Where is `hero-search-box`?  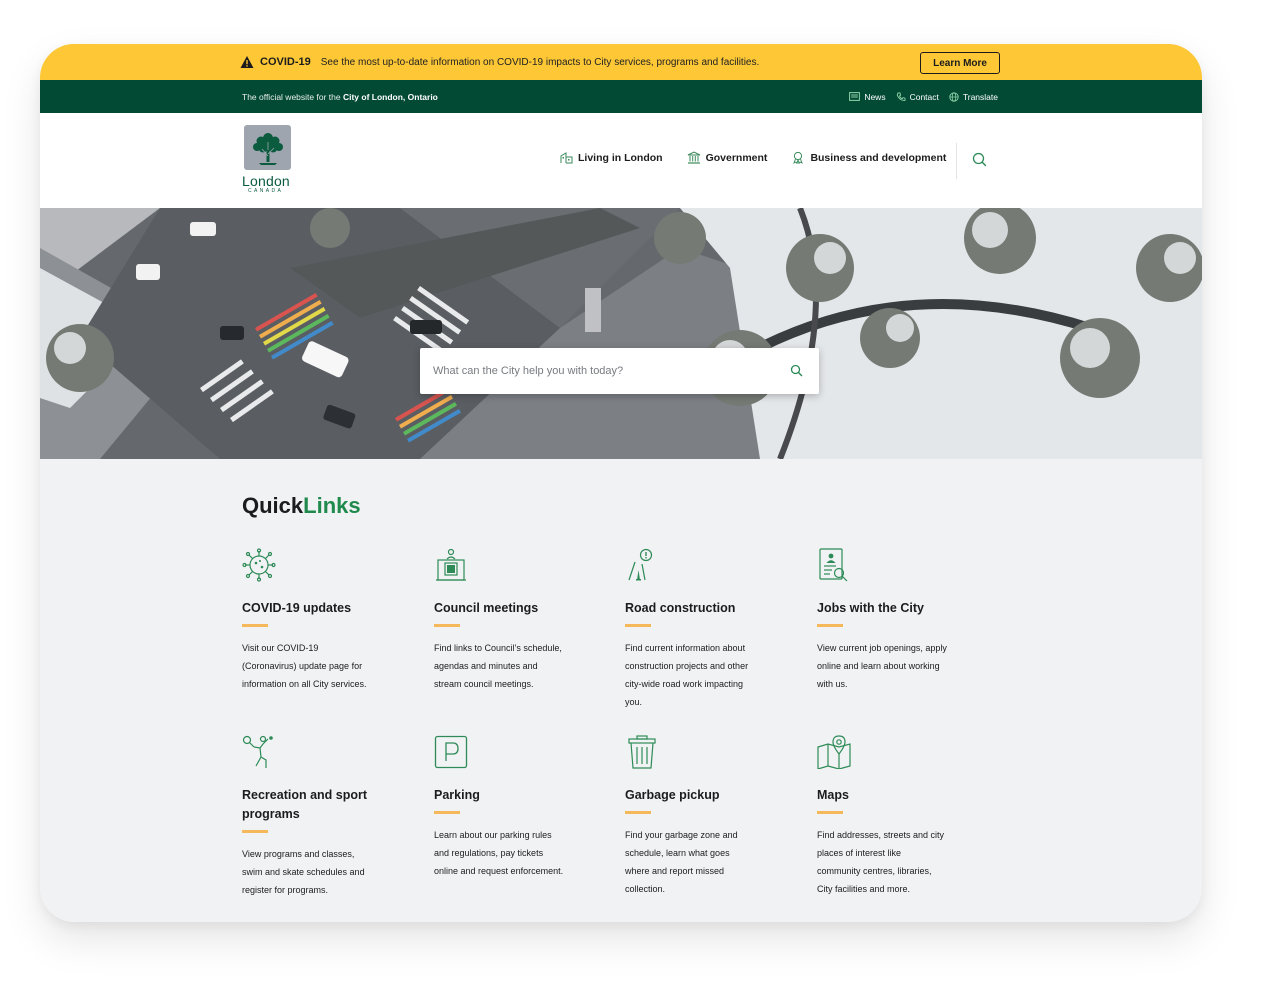
hero-search-box is located at coordinates (619, 371).